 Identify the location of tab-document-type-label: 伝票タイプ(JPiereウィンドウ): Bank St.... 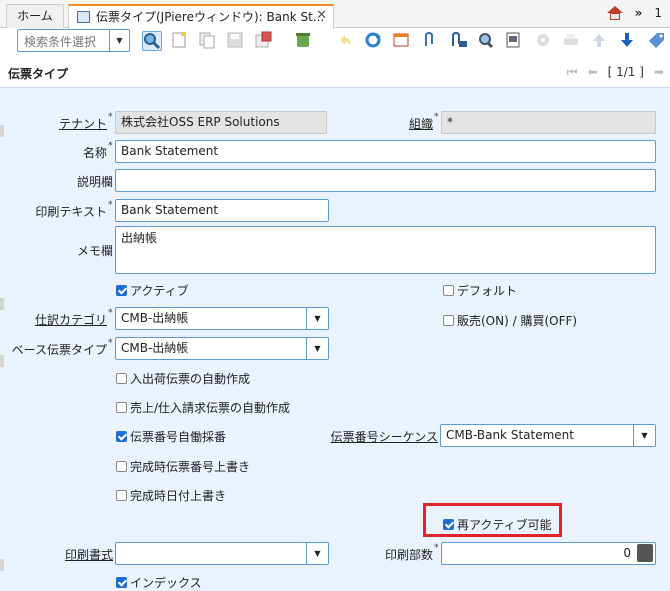
(210, 17).